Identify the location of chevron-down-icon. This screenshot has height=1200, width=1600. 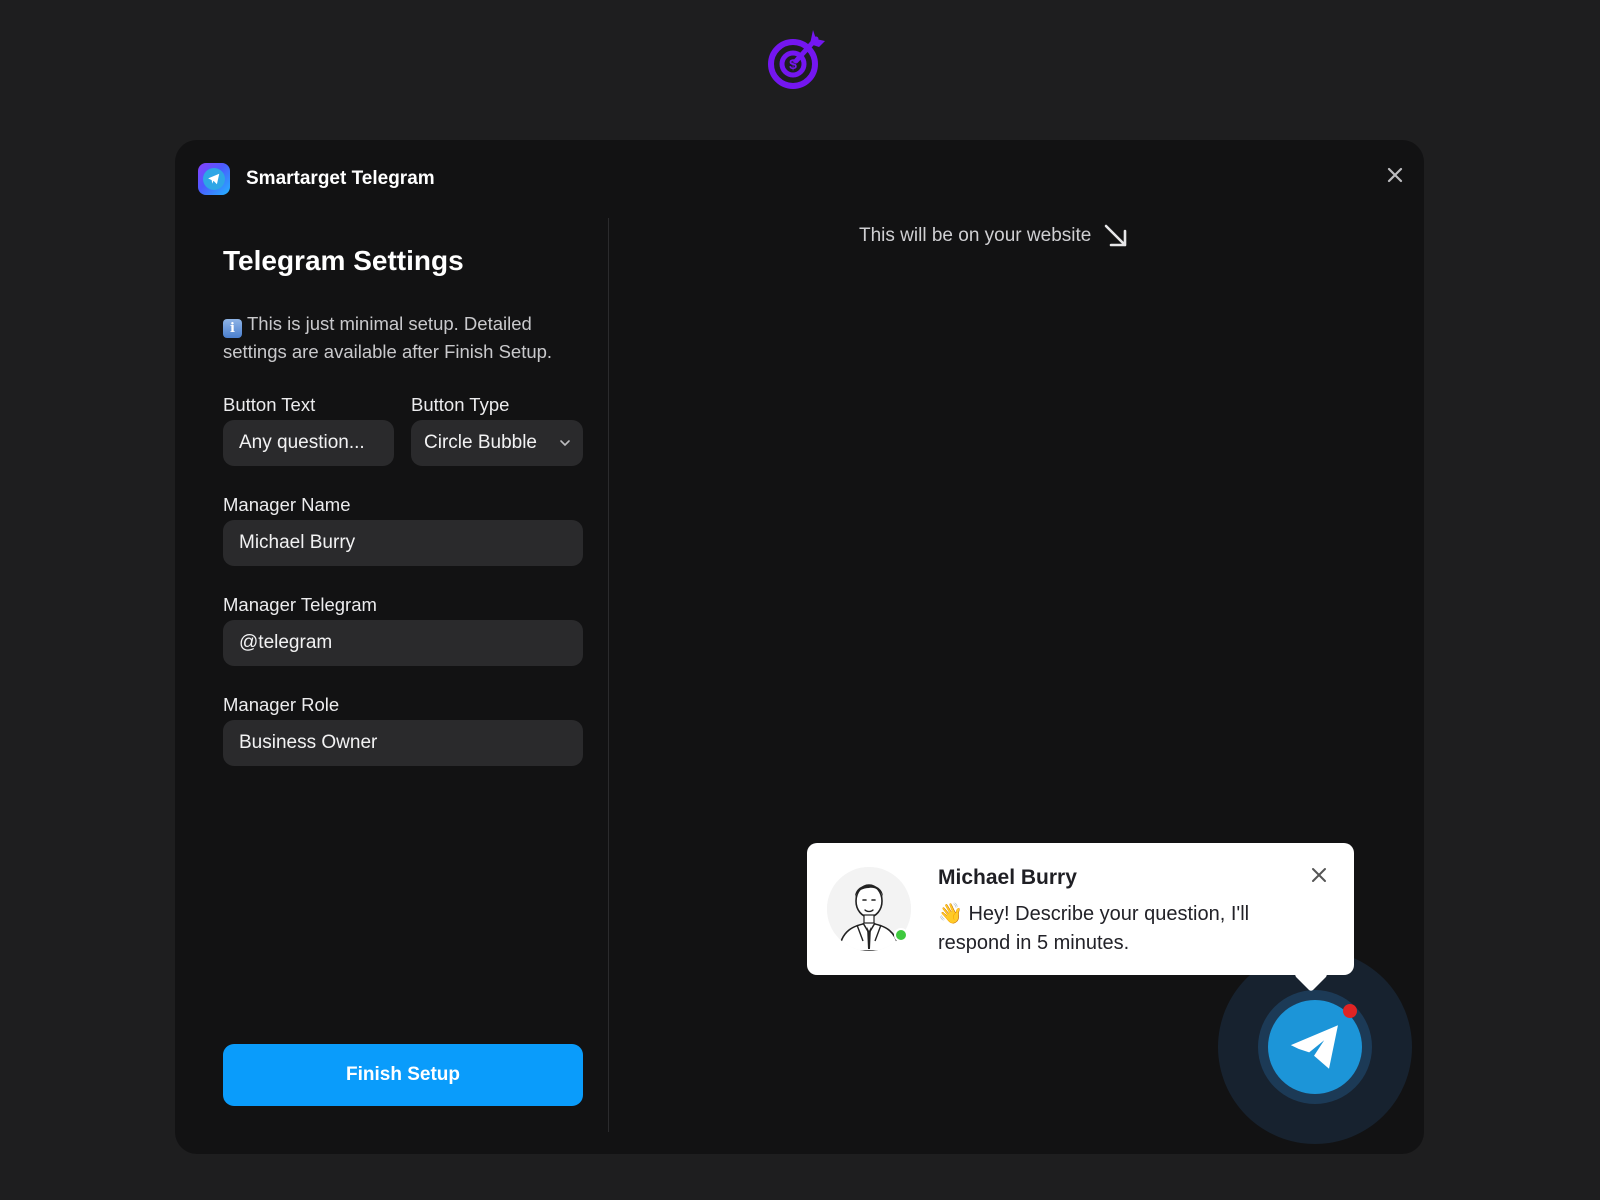
(565, 443).